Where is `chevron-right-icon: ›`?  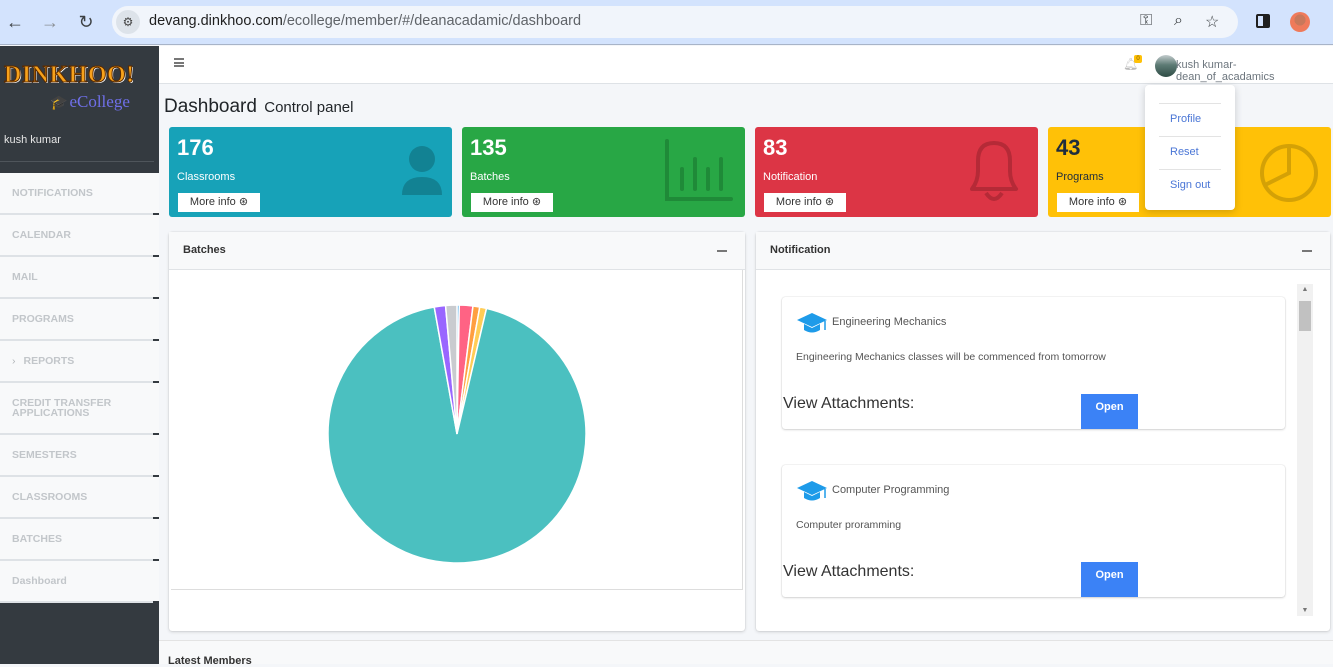 chevron-right-icon: › is located at coordinates (14, 361).